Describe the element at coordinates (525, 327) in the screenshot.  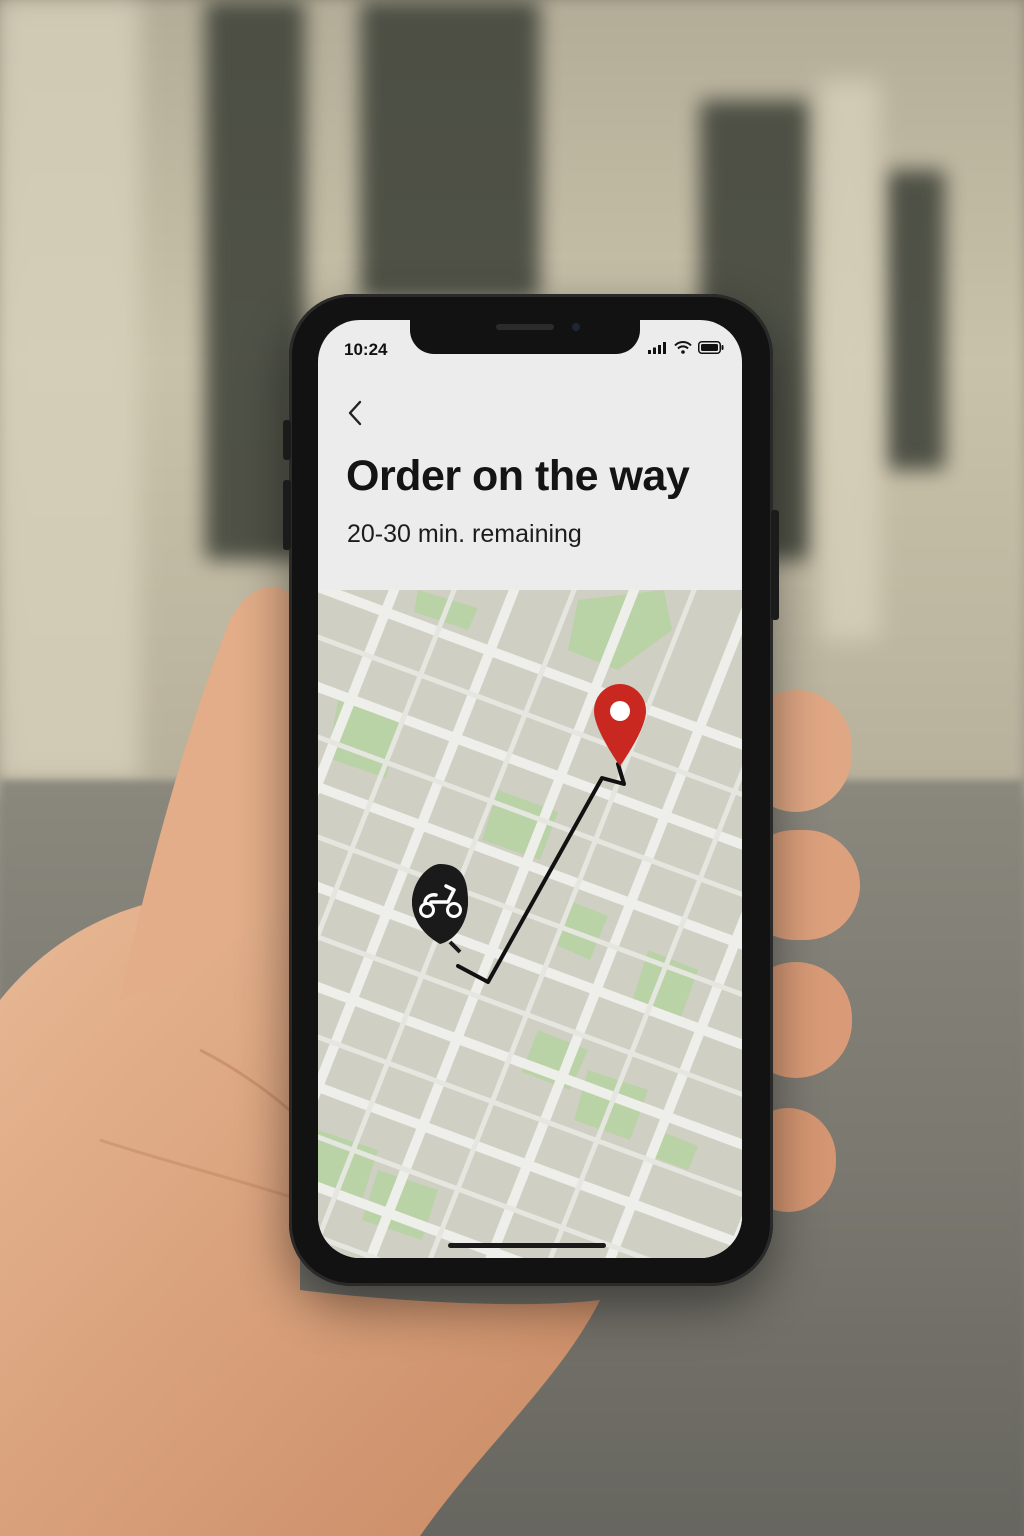
I see `earpiece-speaker` at that location.